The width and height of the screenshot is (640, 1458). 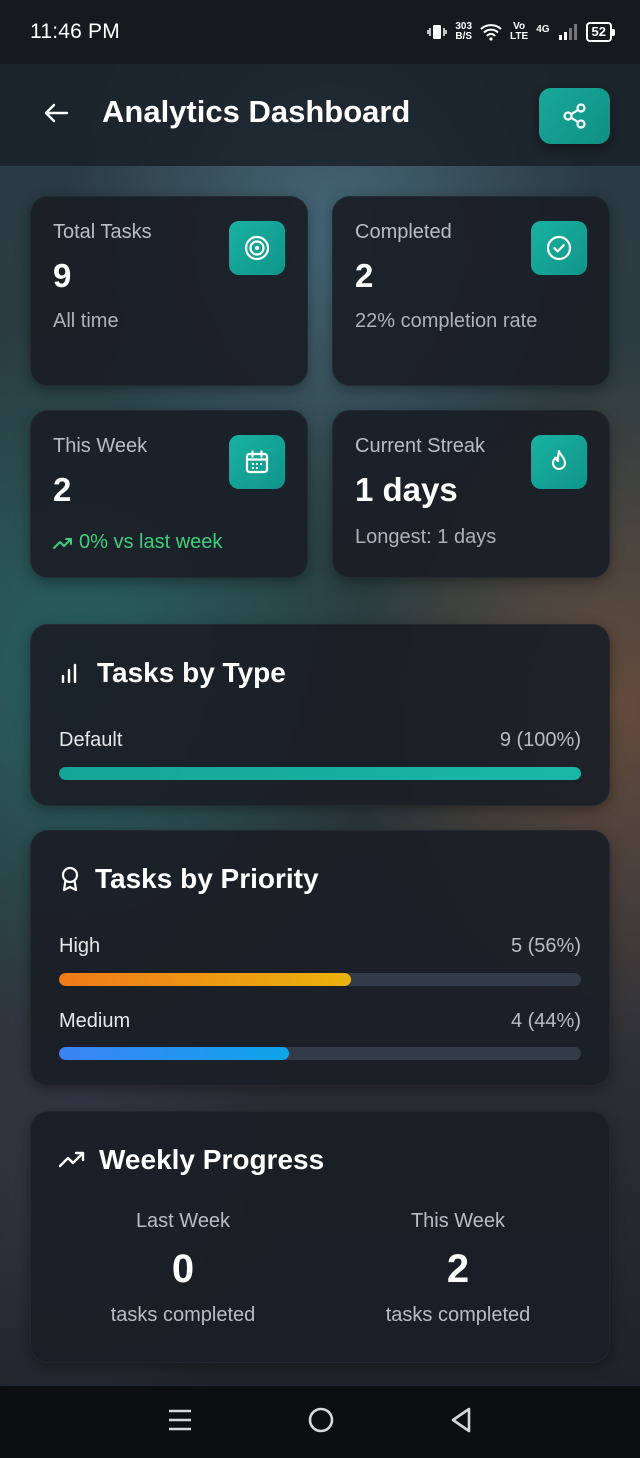 I want to click on stat-label: Completed, so click(x=403, y=232).